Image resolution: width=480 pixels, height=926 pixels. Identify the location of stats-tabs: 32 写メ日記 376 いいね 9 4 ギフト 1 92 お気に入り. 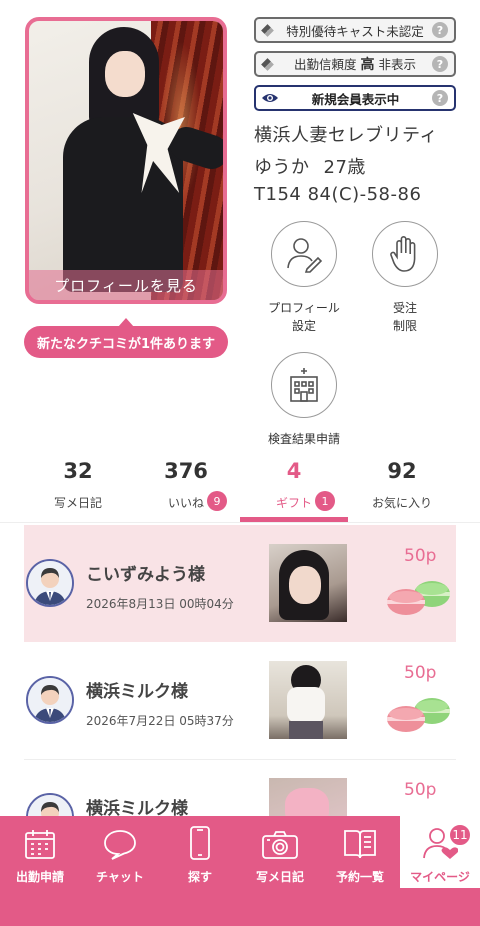
(240, 491).